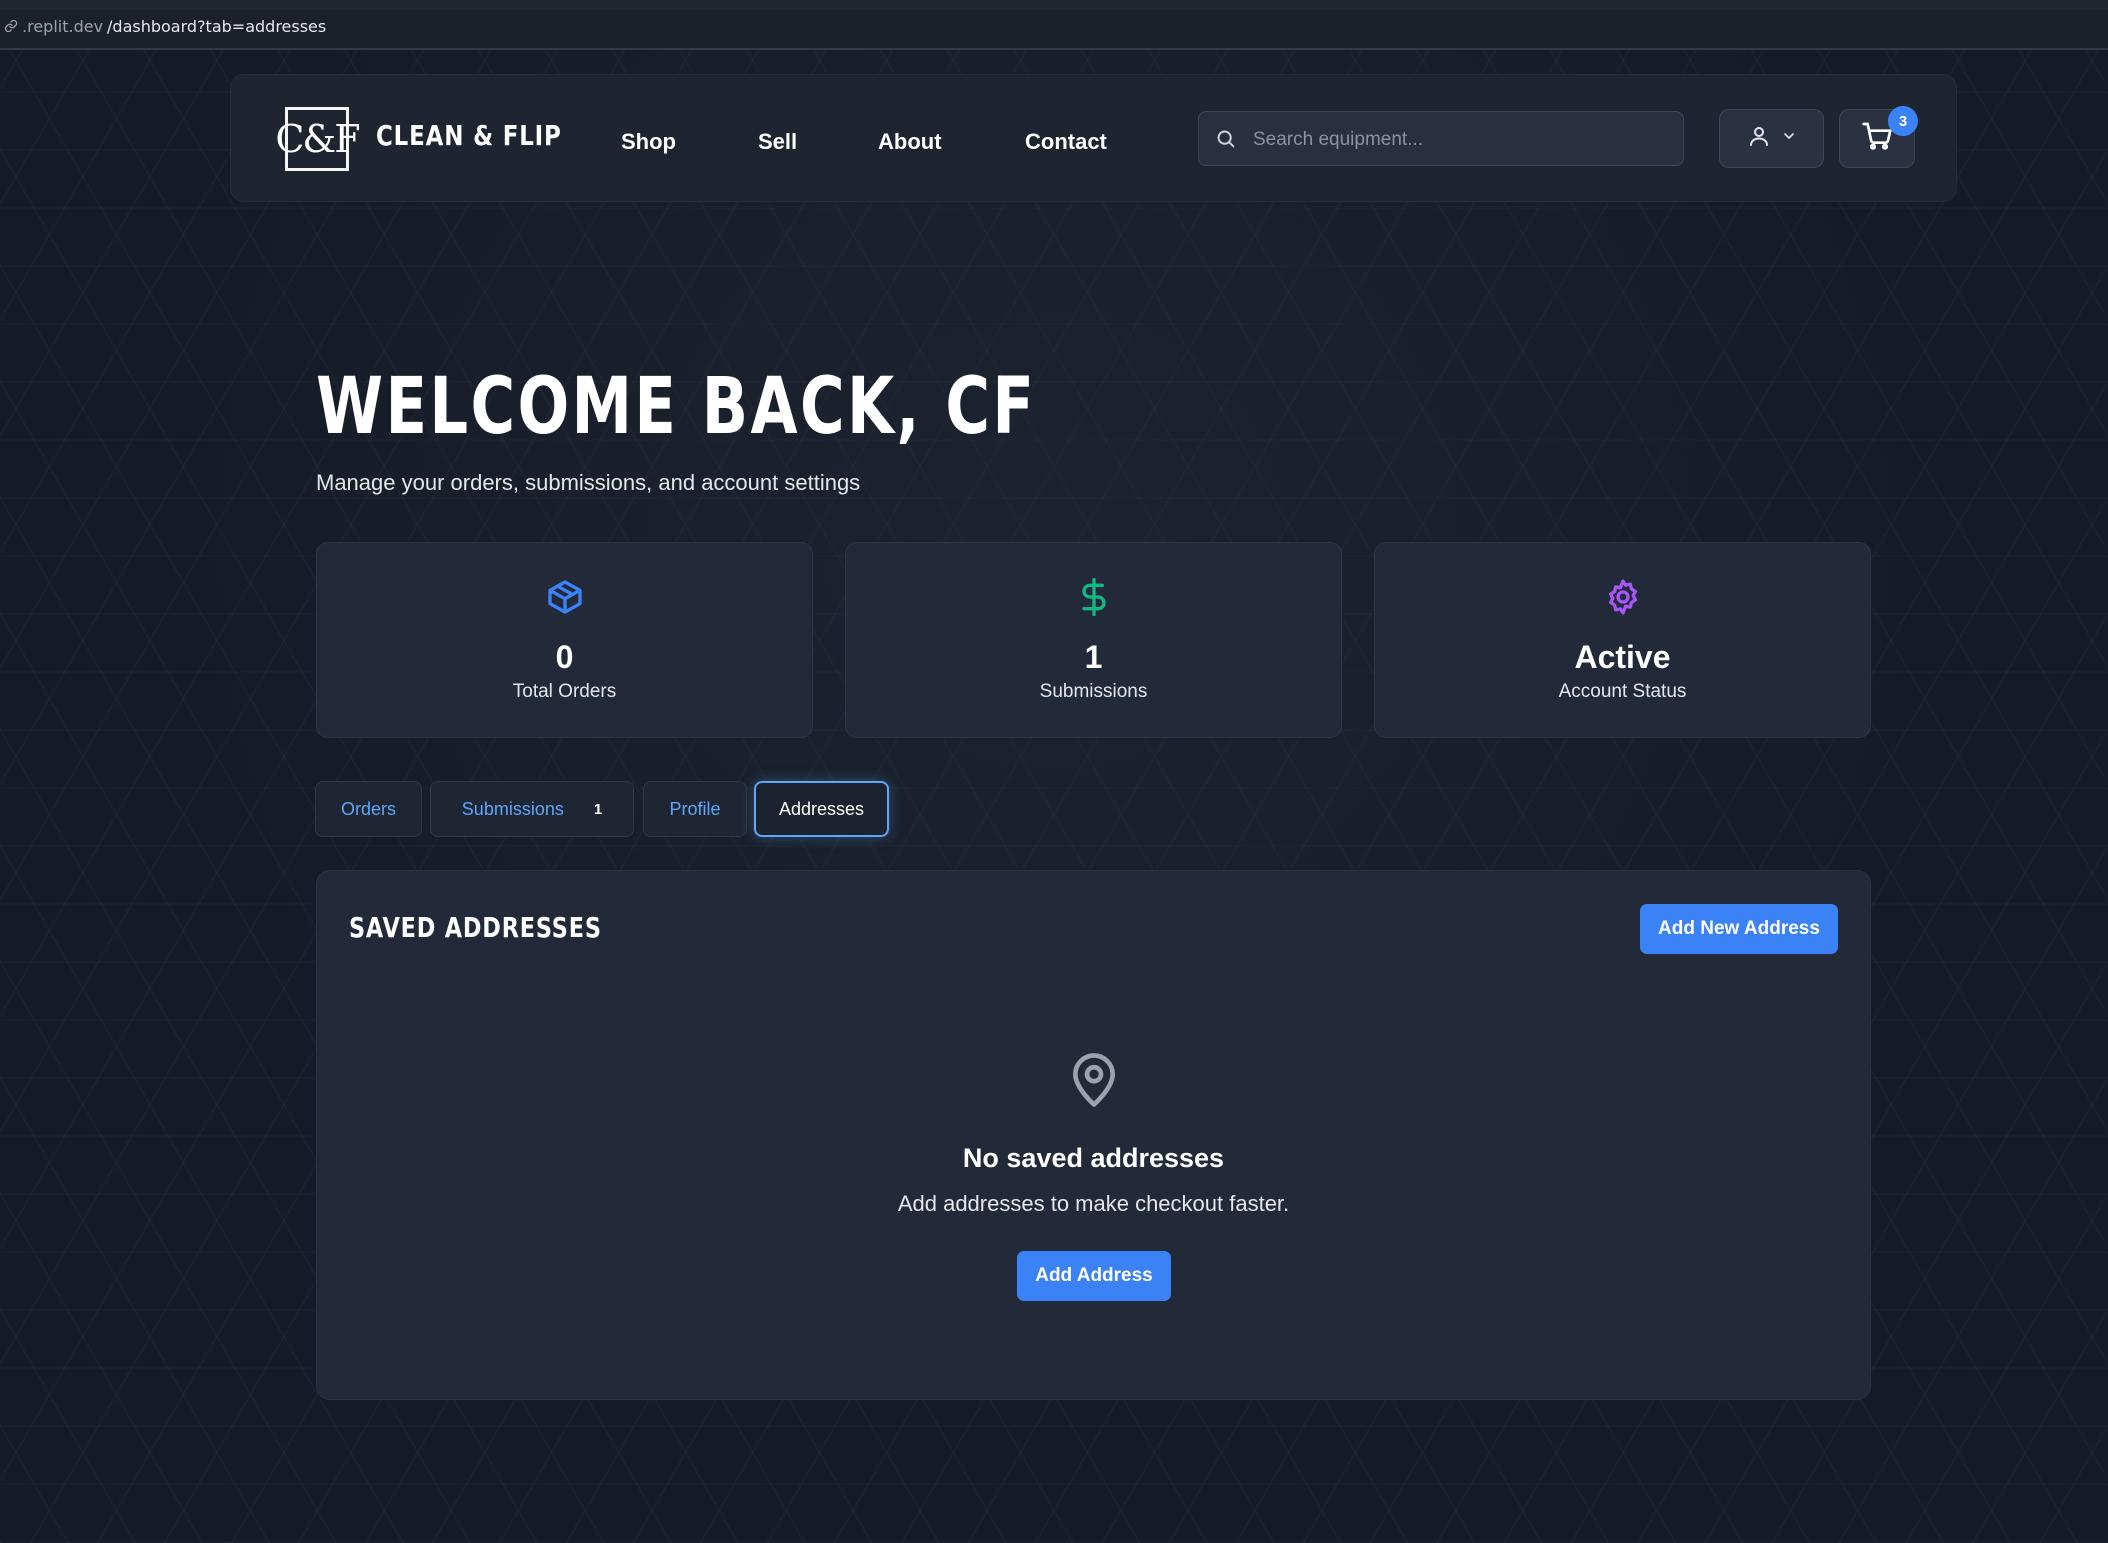 This screenshot has height=1543, width=2108. What do you see at coordinates (1093, 1080) in the screenshot?
I see `map-pin-icon` at bounding box center [1093, 1080].